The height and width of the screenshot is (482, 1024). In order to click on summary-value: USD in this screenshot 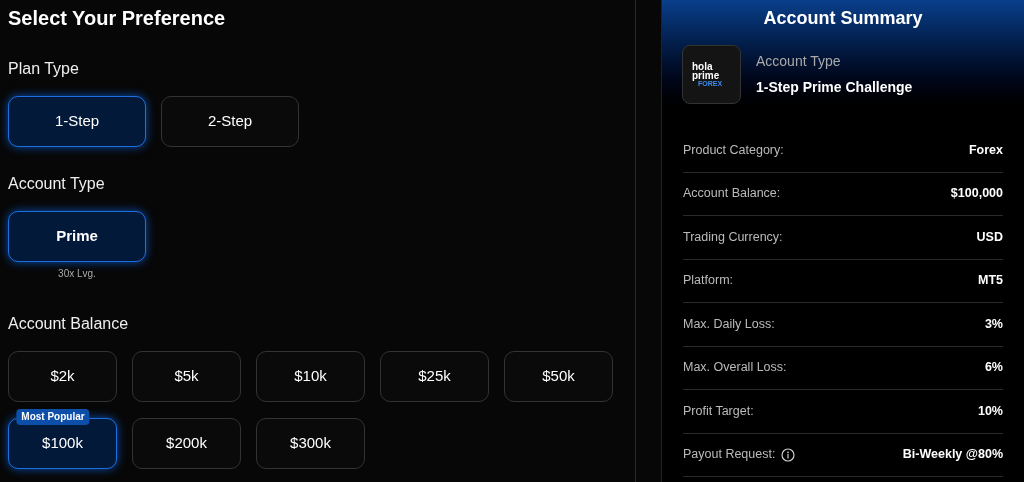, I will do `click(989, 237)`.